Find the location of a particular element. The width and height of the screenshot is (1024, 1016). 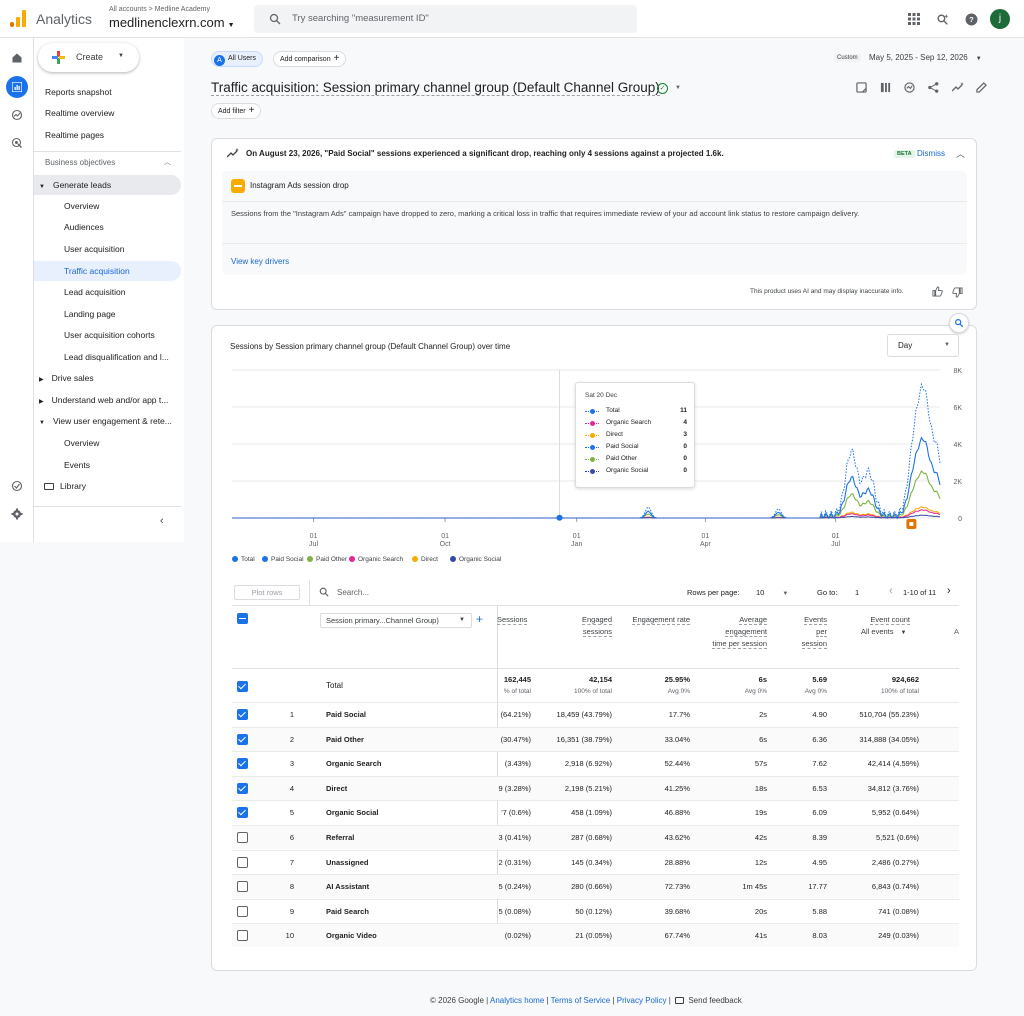

account-breadcrumb: All accounts > Medline Academy is located at coordinates (159, 9).